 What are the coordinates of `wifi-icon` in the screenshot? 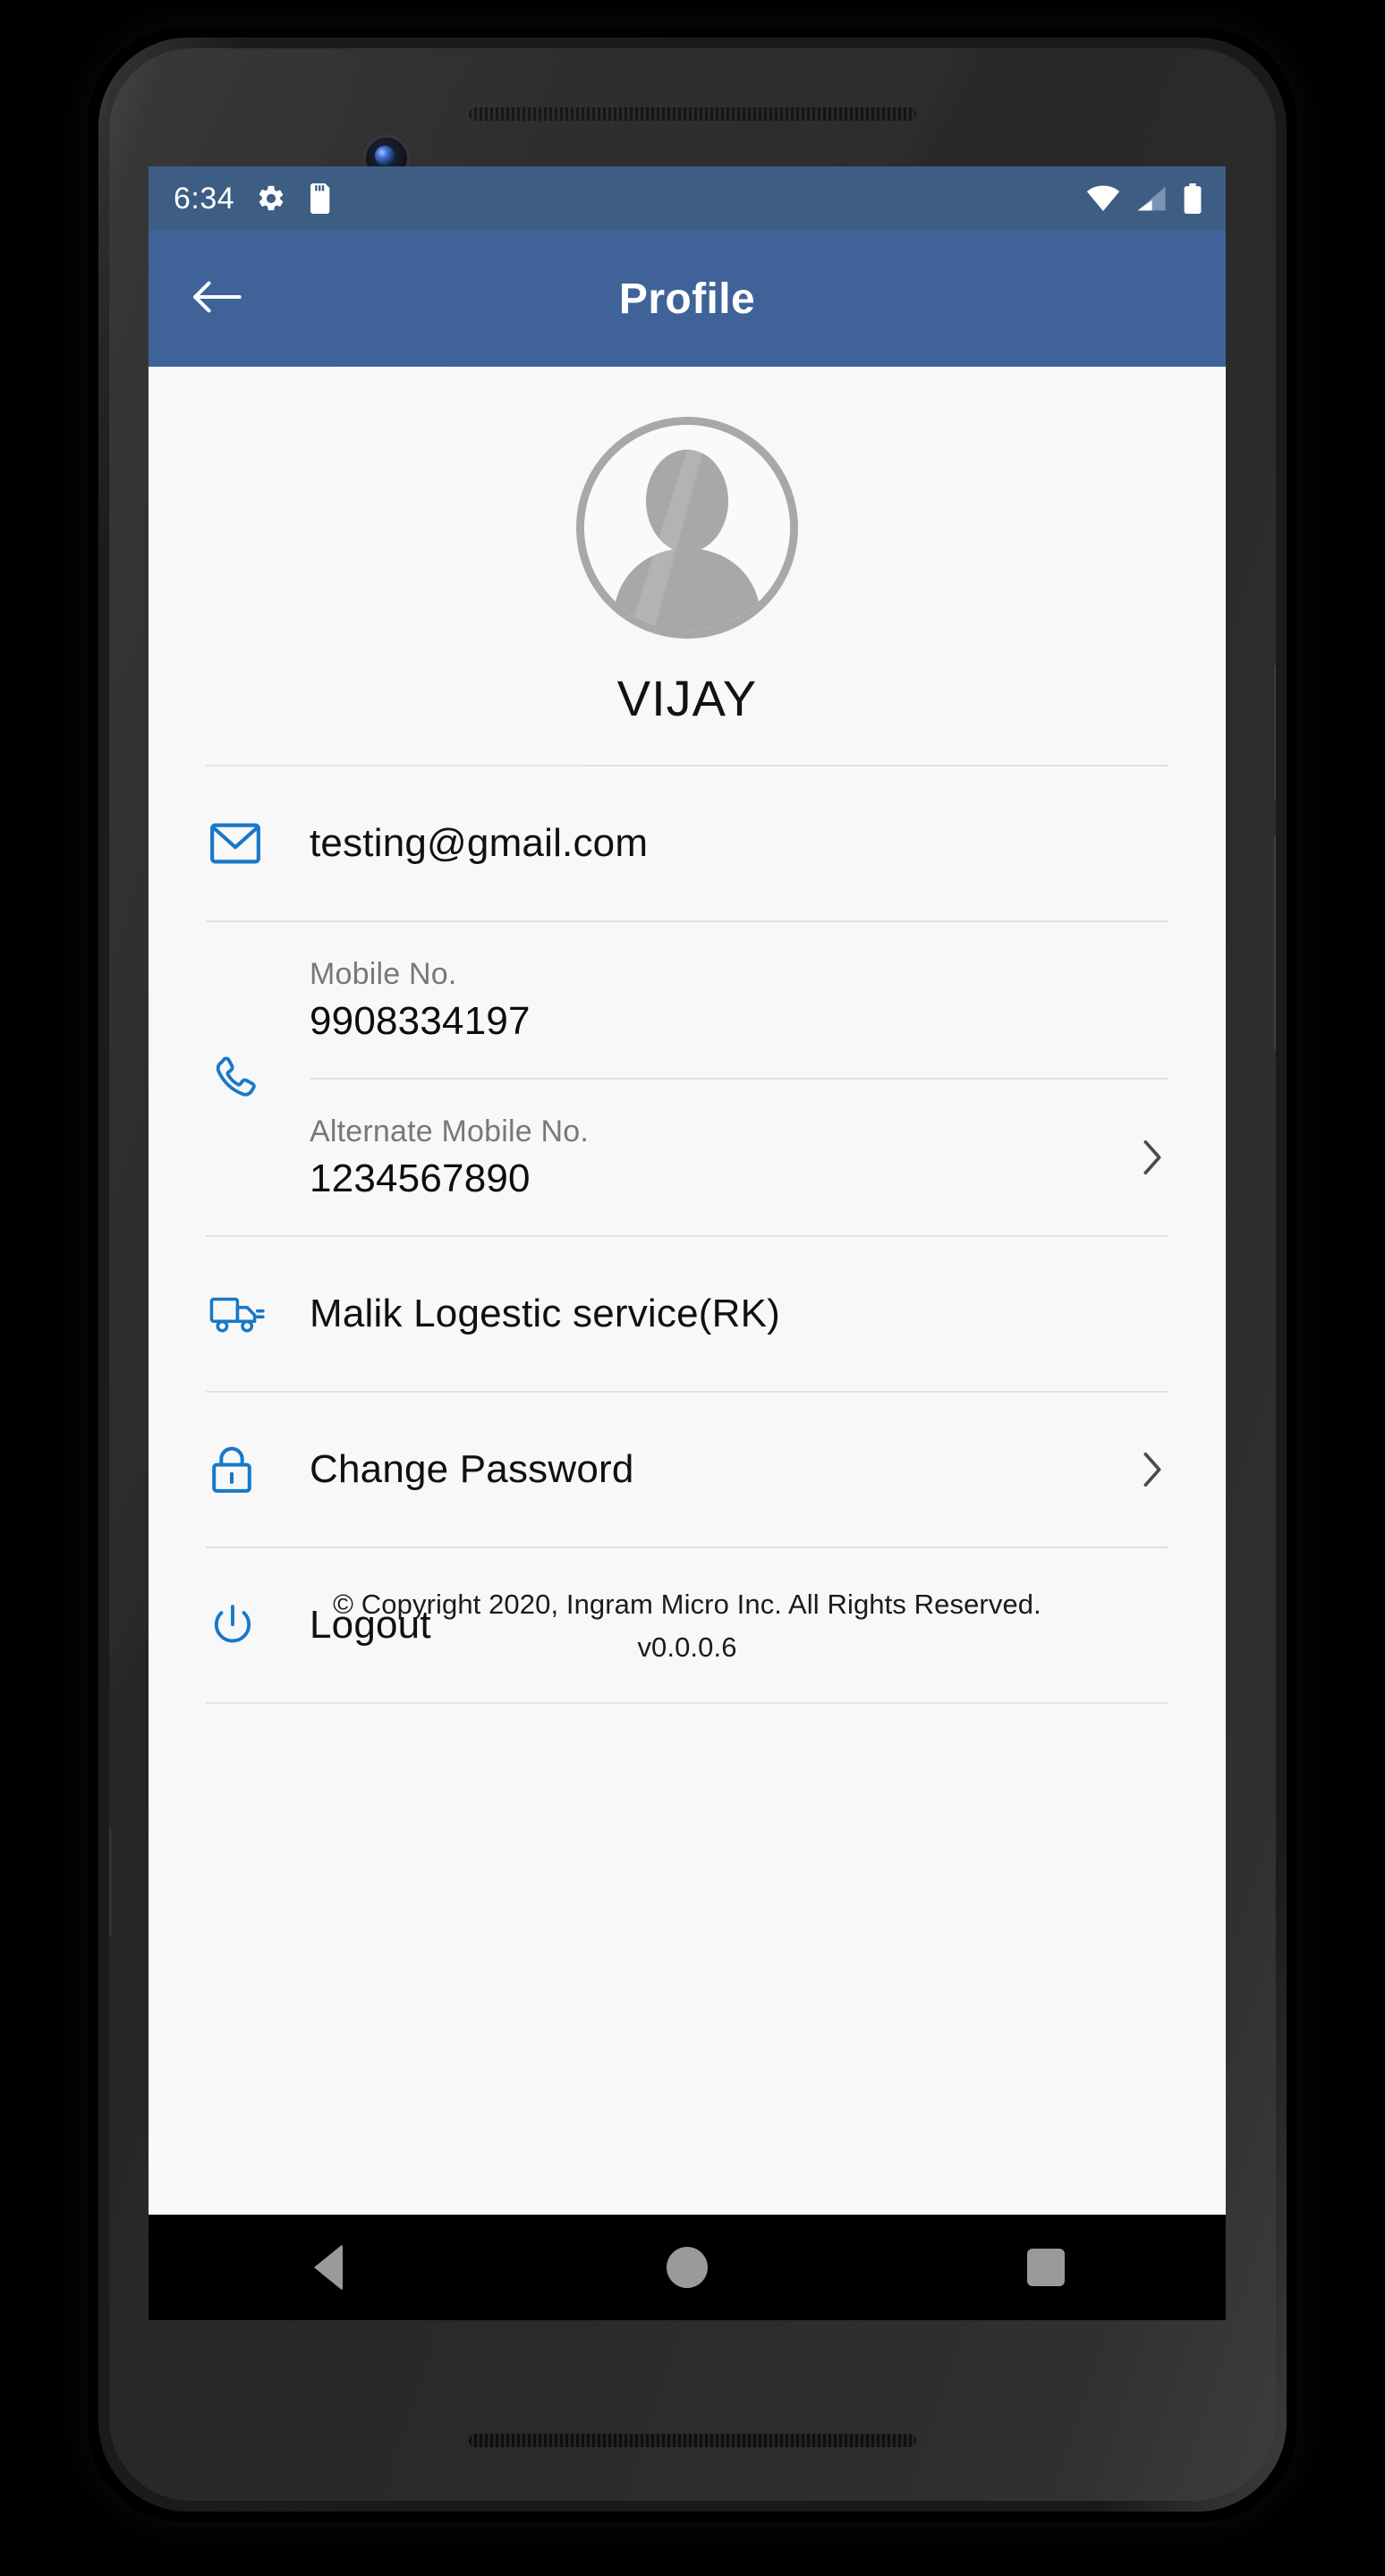 It's located at (1103, 198).